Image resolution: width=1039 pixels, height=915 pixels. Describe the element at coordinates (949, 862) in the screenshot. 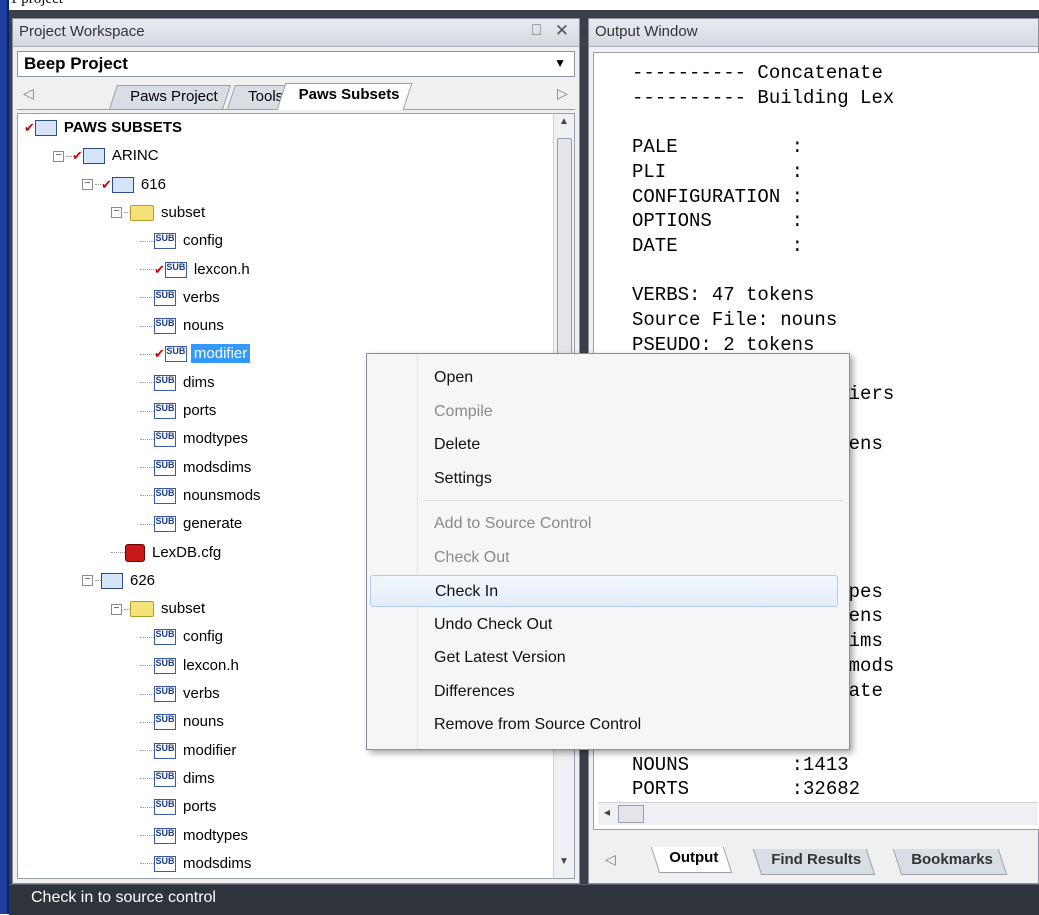

I see `tab-bookmarks: Bookmarks` at that location.